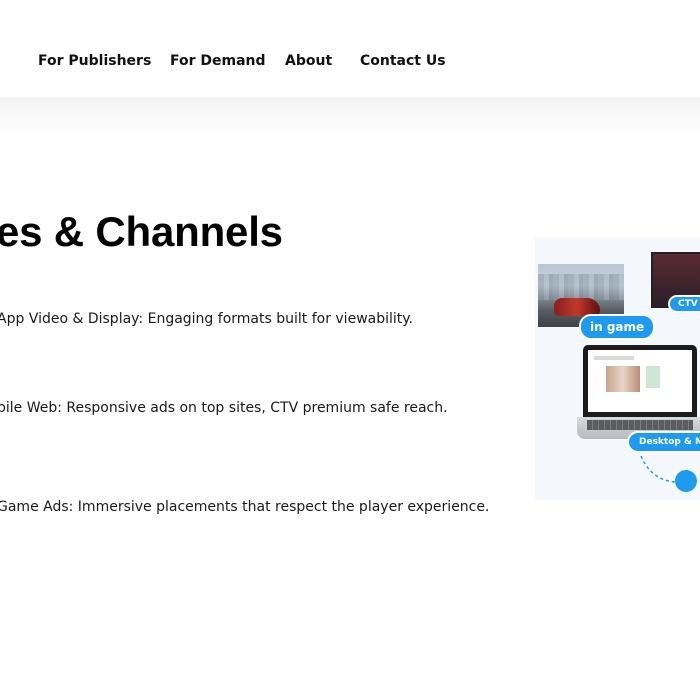 The height and width of the screenshot is (700, 700). What do you see at coordinates (141, 231) in the screenshot?
I see `section-title: es & Channels` at bounding box center [141, 231].